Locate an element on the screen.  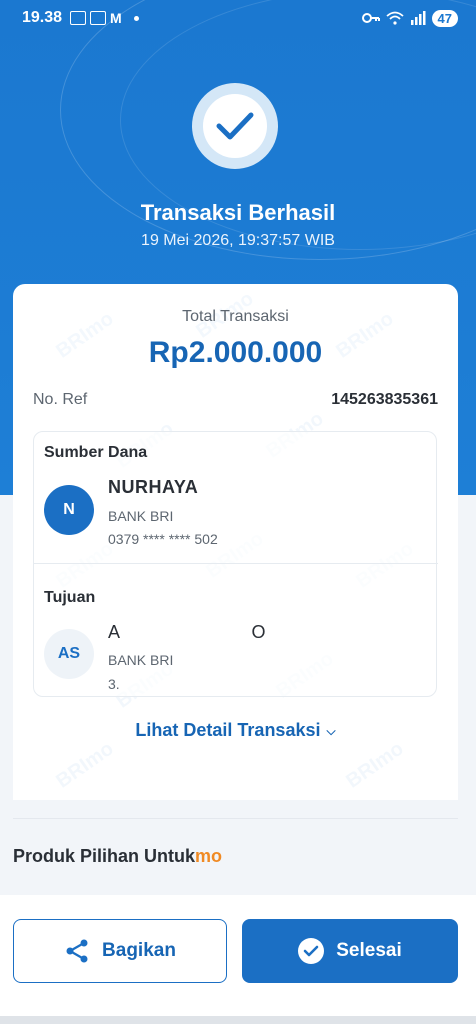
destination-title: Tujuan is located at coordinates (70, 597).